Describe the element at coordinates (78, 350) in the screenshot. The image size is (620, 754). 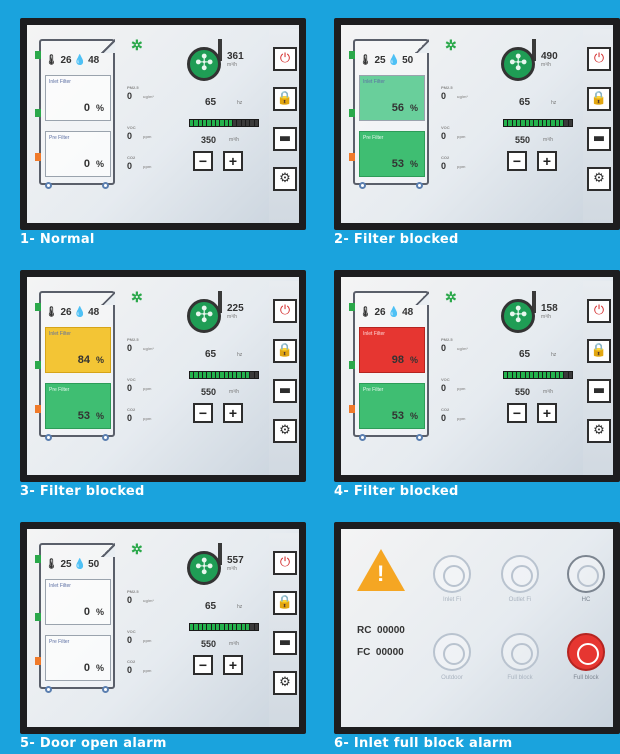
I see `inlet-filter-box: Inlet Filter 84%` at that location.